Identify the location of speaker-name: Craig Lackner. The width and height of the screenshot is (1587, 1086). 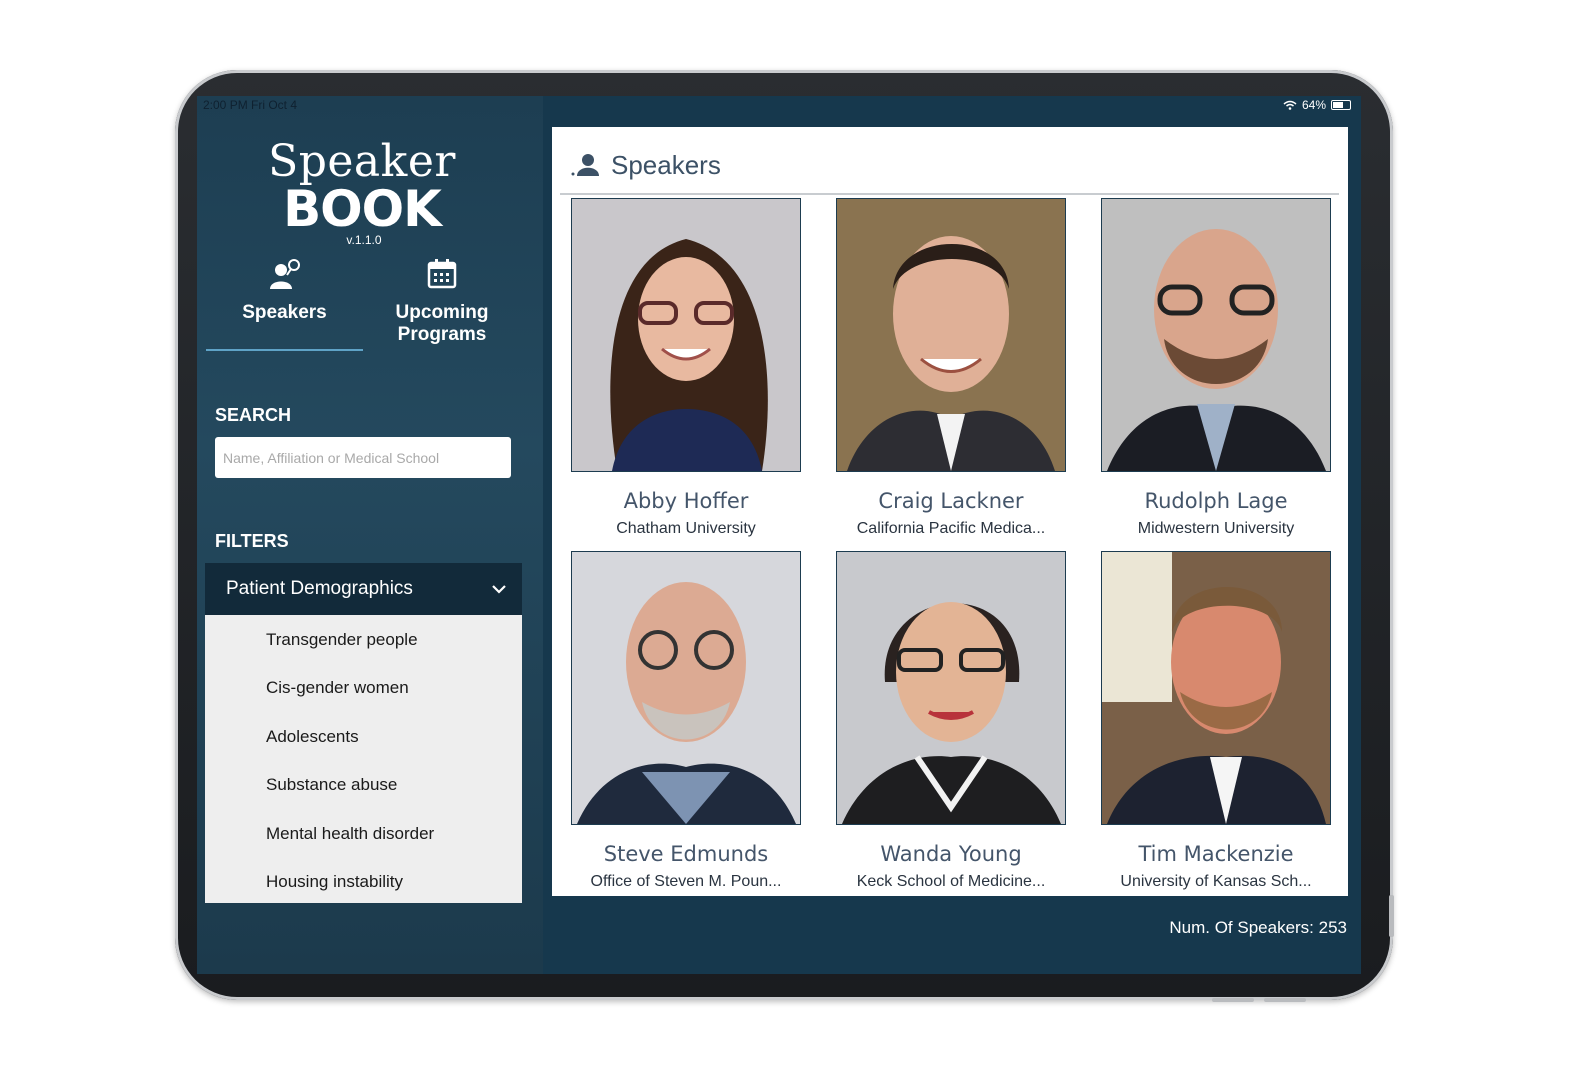
(951, 501).